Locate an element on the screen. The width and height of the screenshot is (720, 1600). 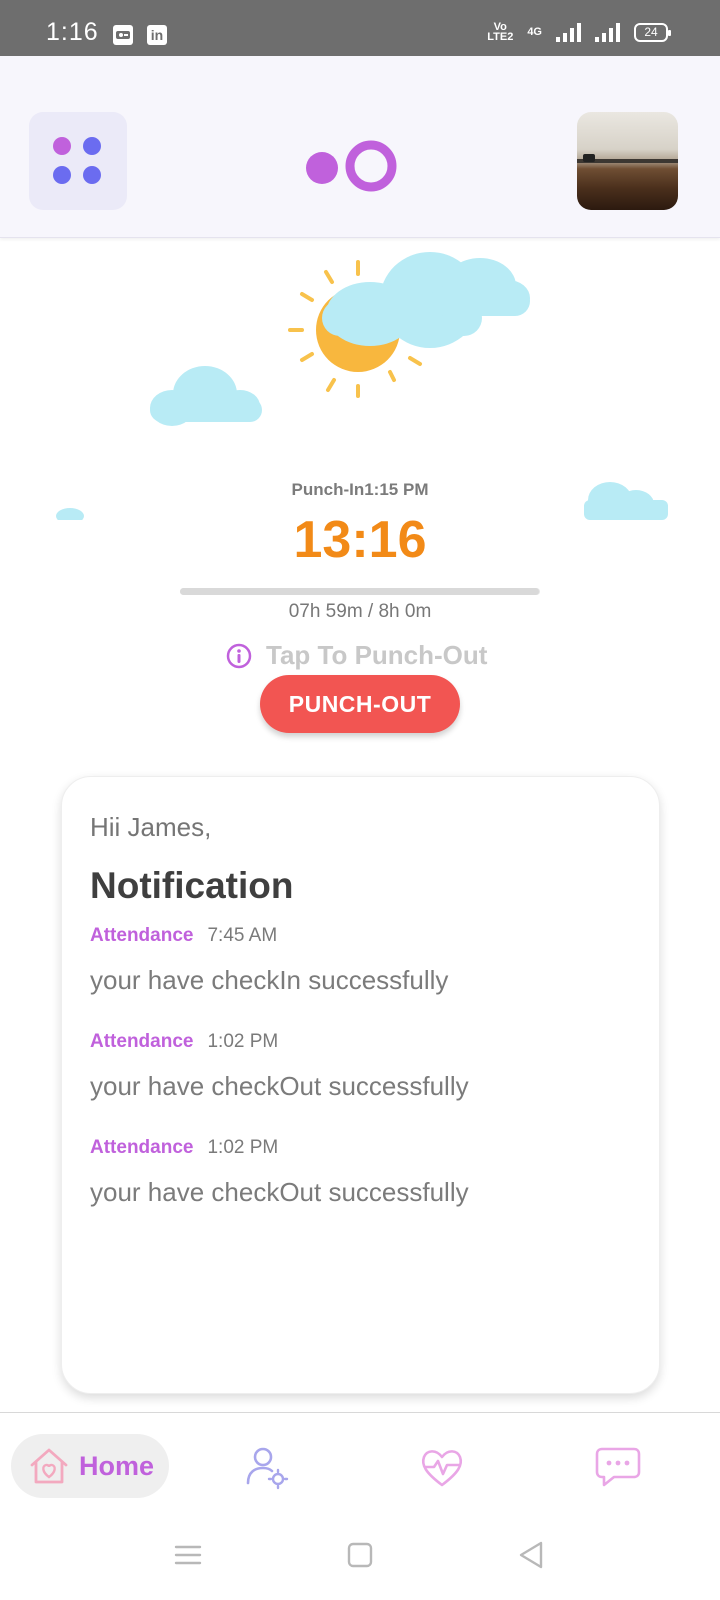
punch-hint: Tap To Punch-Out is located at coordinates (356, 655).